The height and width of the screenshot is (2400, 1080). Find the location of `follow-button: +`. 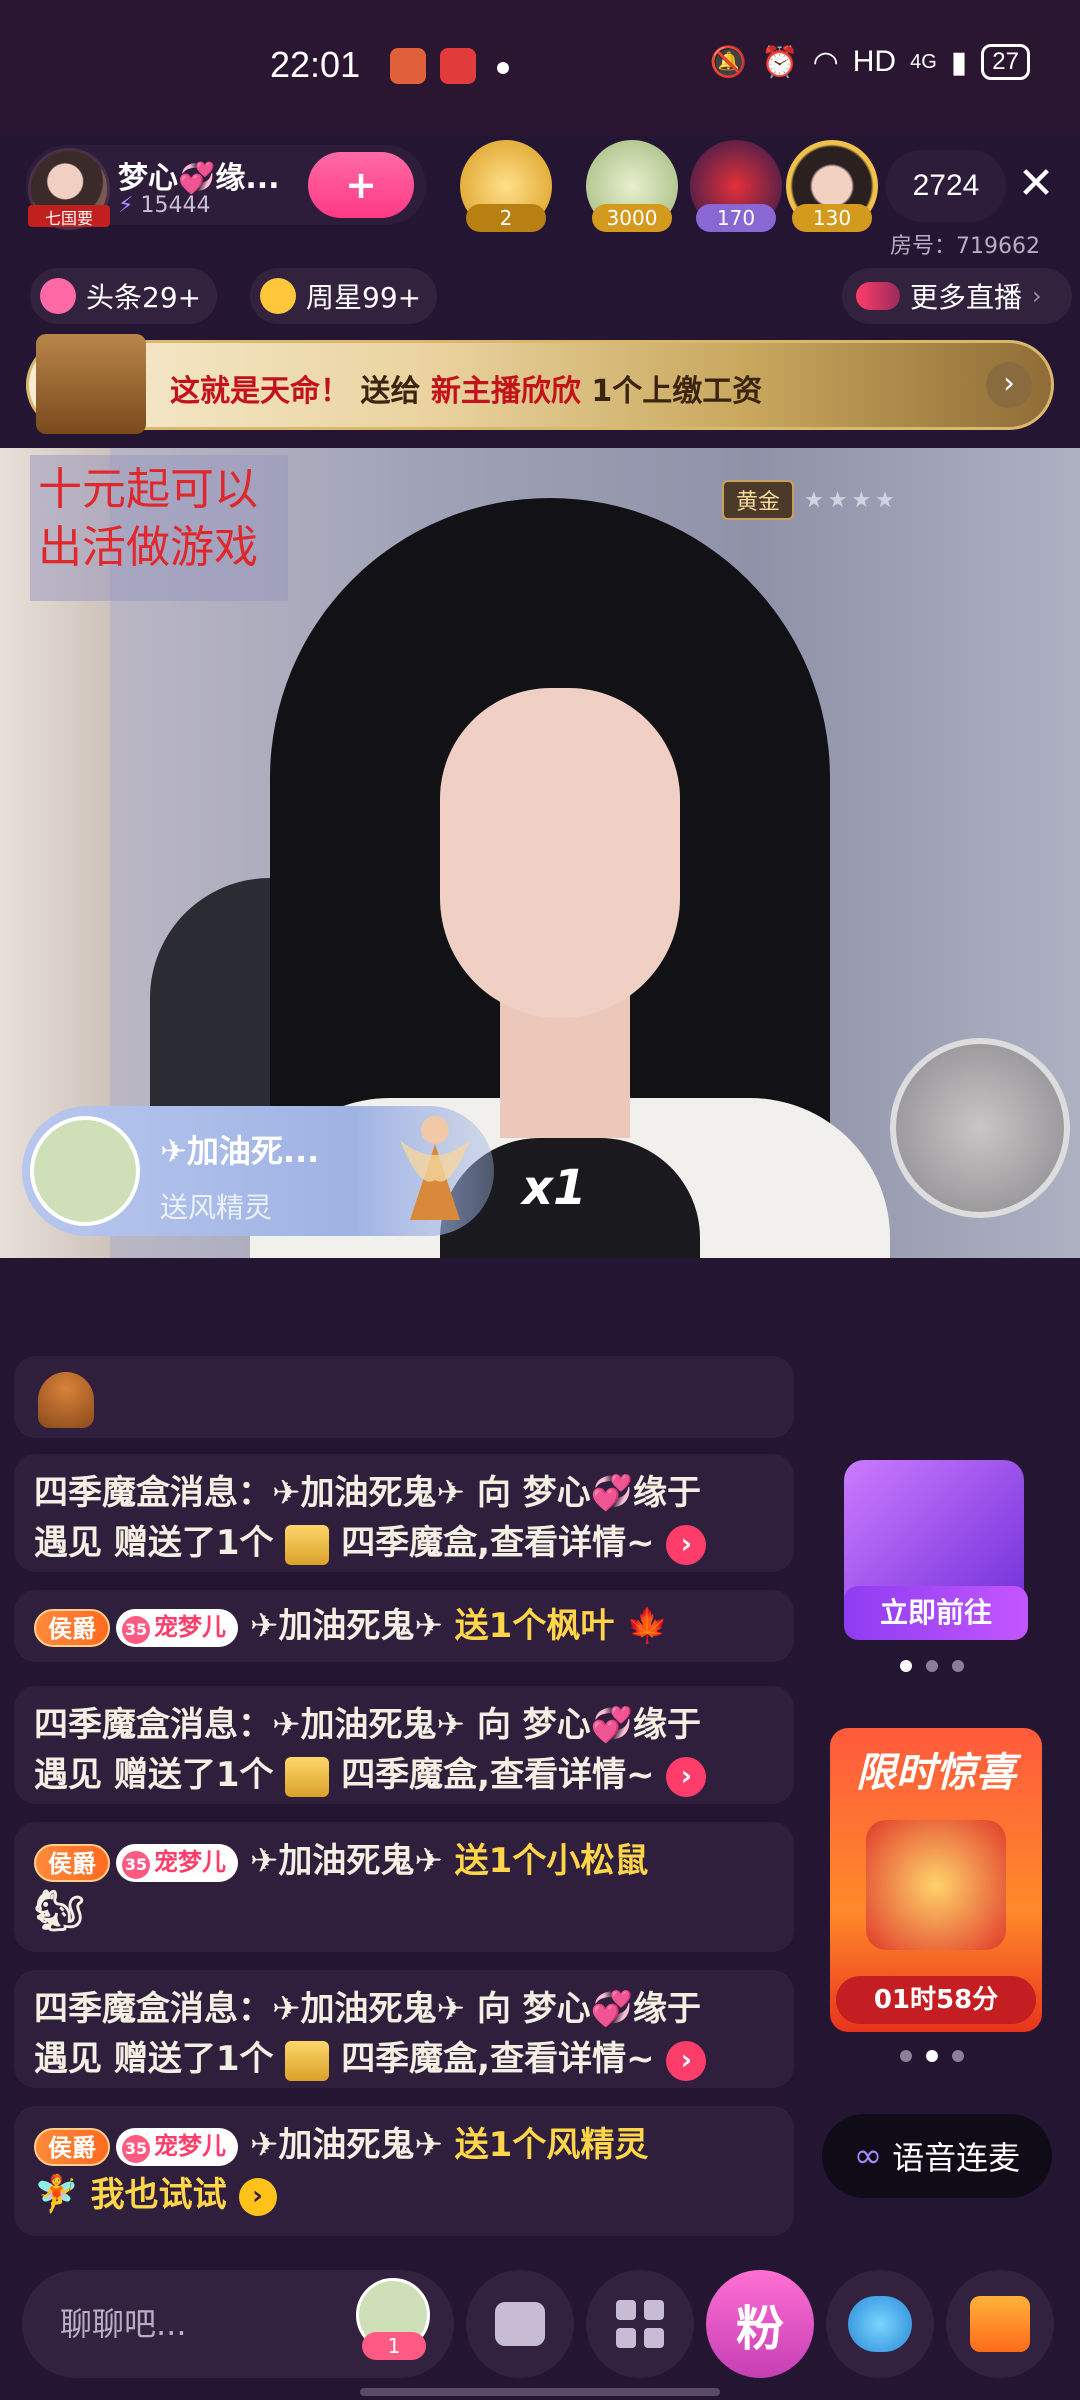

follow-button: + is located at coordinates (361, 185).